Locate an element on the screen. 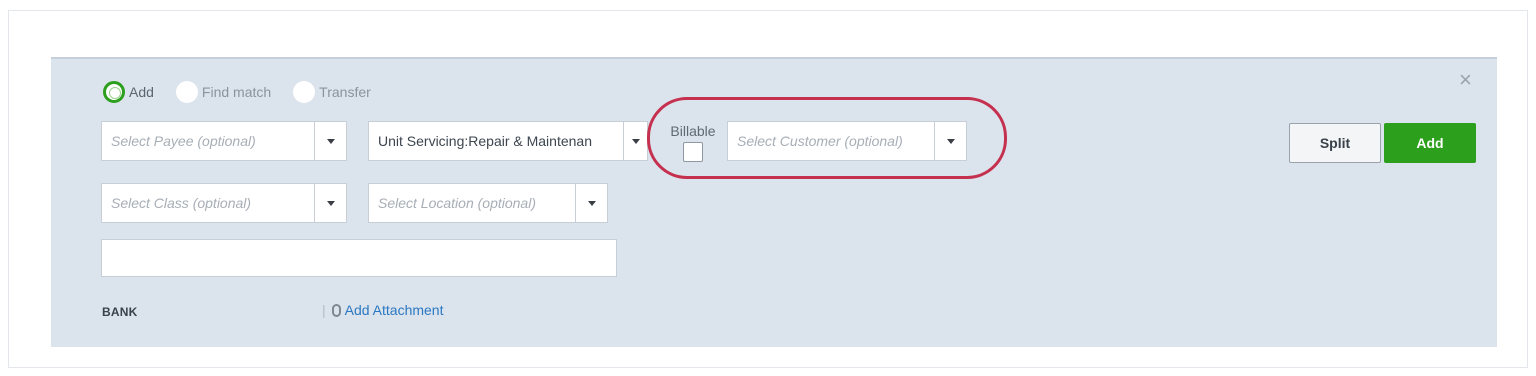 The width and height of the screenshot is (1536, 376). billable-label: Billable is located at coordinates (693, 131).